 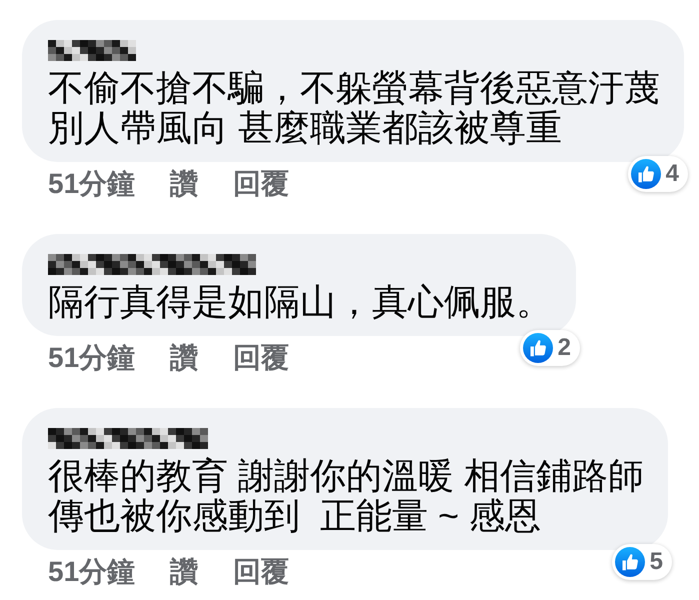 What do you see at coordinates (300, 302) in the screenshot?
I see `comment-text: 隔行真得是如隔山，真心佩服。` at bounding box center [300, 302].